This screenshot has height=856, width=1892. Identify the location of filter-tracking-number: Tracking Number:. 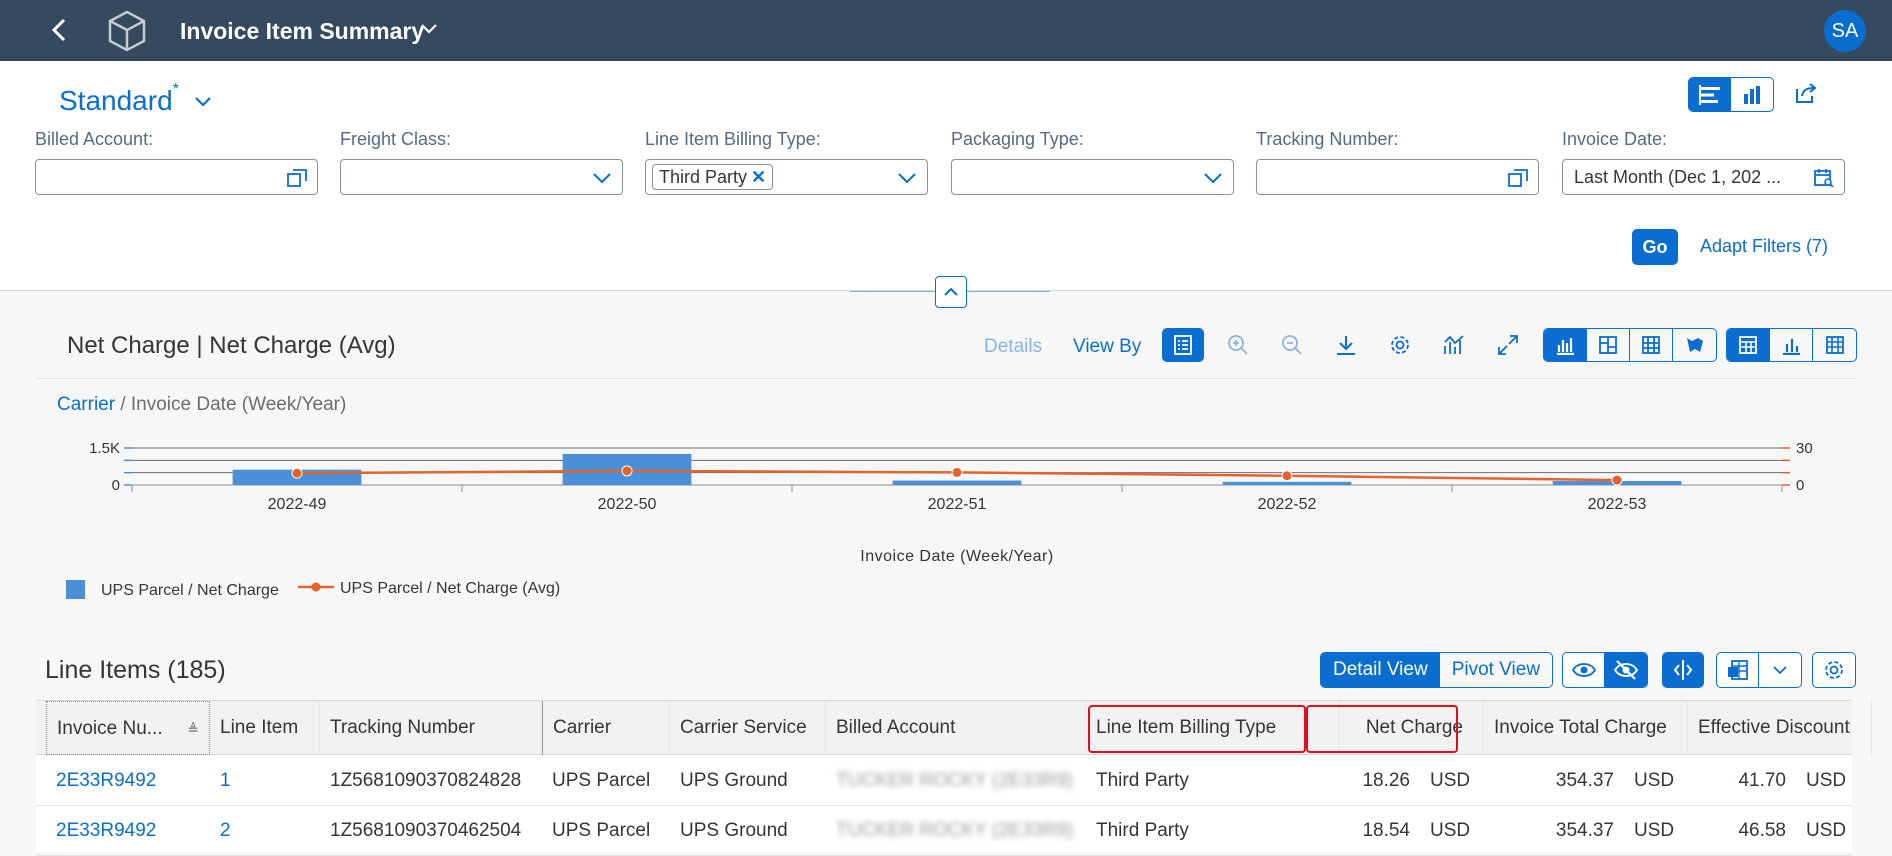
(1397, 162).